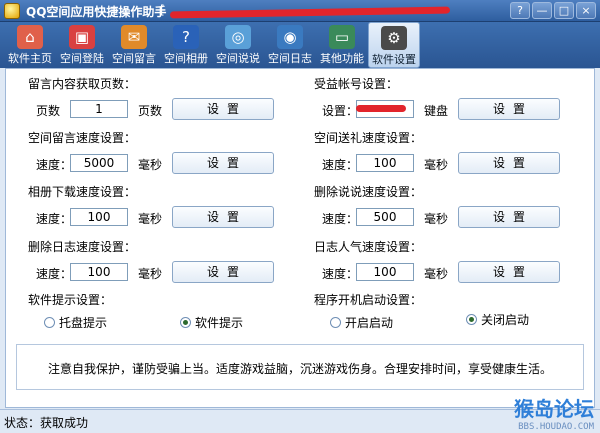 This screenshot has height=433, width=600. Describe the element at coordinates (30, 37) in the screenshot. I see `home-icon: ⌂` at that location.